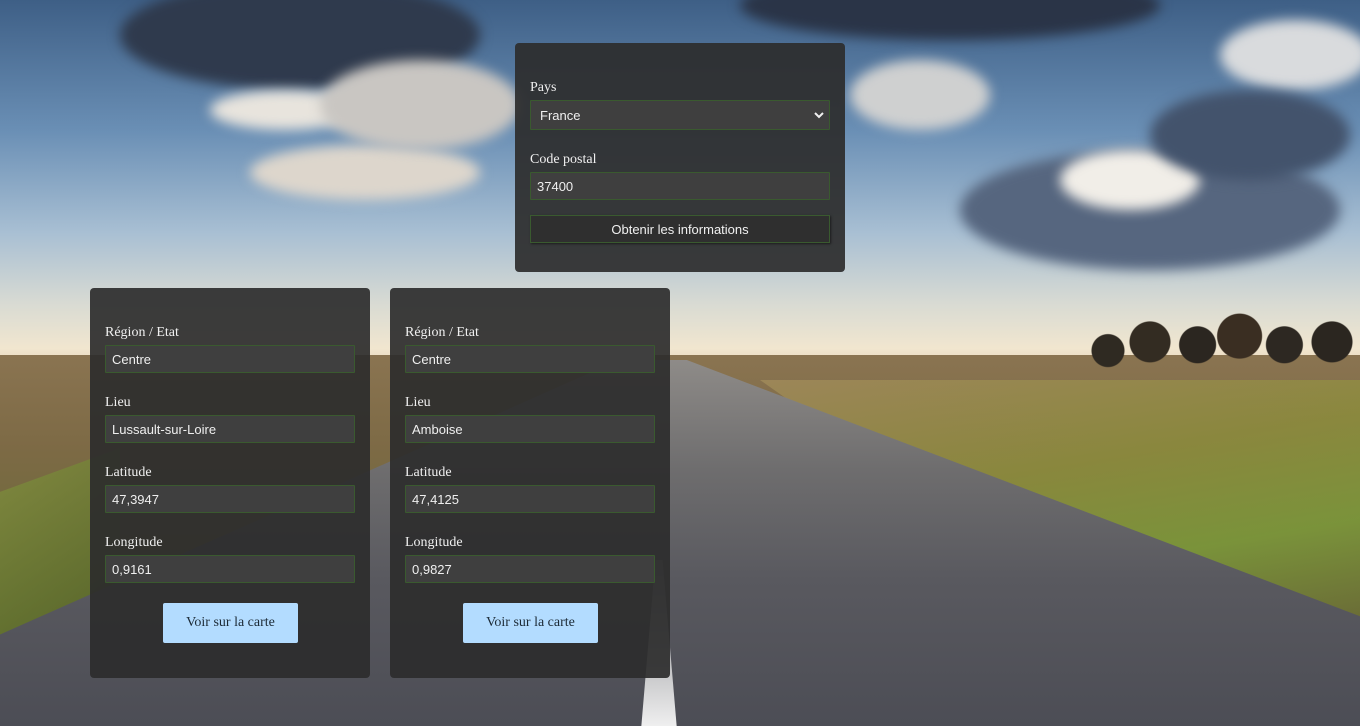  What do you see at coordinates (530, 429) in the screenshot?
I see `place-field: Amboise` at bounding box center [530, 429].